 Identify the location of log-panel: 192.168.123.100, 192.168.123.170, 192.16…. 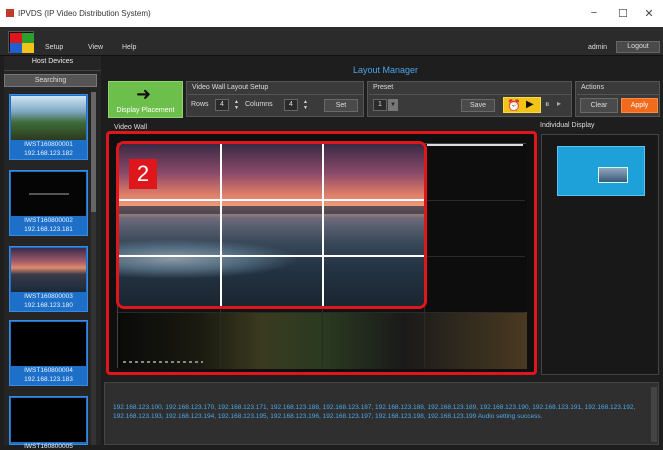
(381, 413).